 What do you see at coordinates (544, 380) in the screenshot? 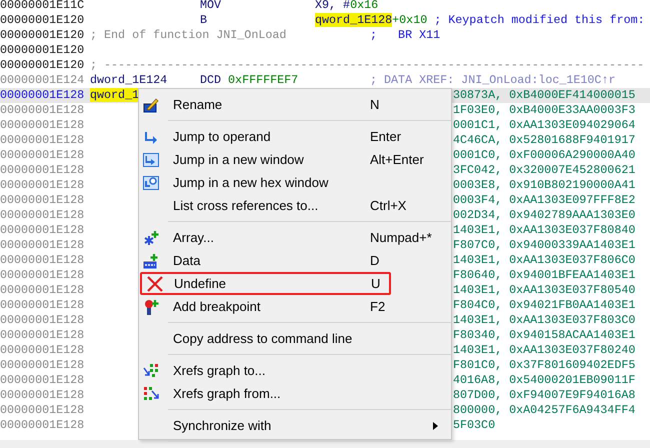
I see `data-text: 4016A8, 0x54000201EB09011F` at bounding box center [544, 380].